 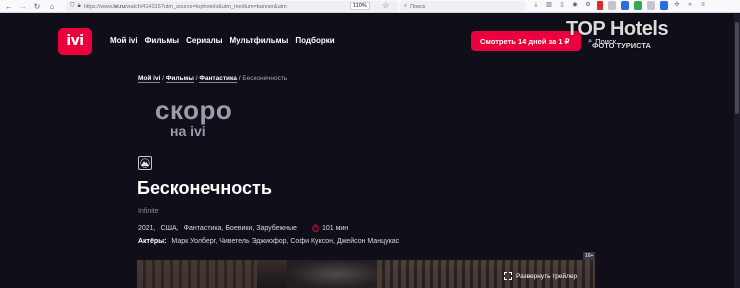 I want to click on site-search-label: Поиск, so click(x=605, y=41).